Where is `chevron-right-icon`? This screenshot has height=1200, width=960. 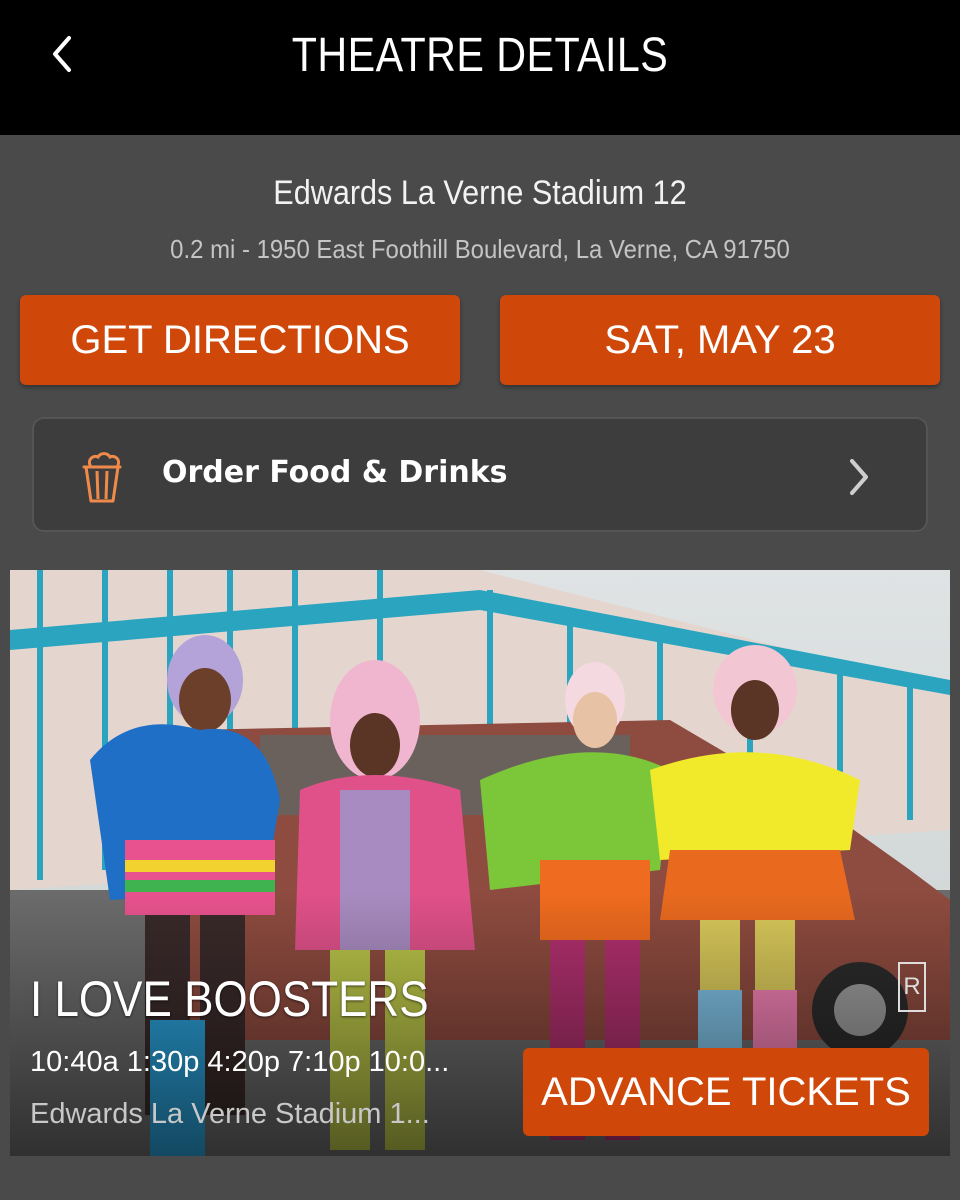
chevron-right-icon is located at coordinates (859, 477).